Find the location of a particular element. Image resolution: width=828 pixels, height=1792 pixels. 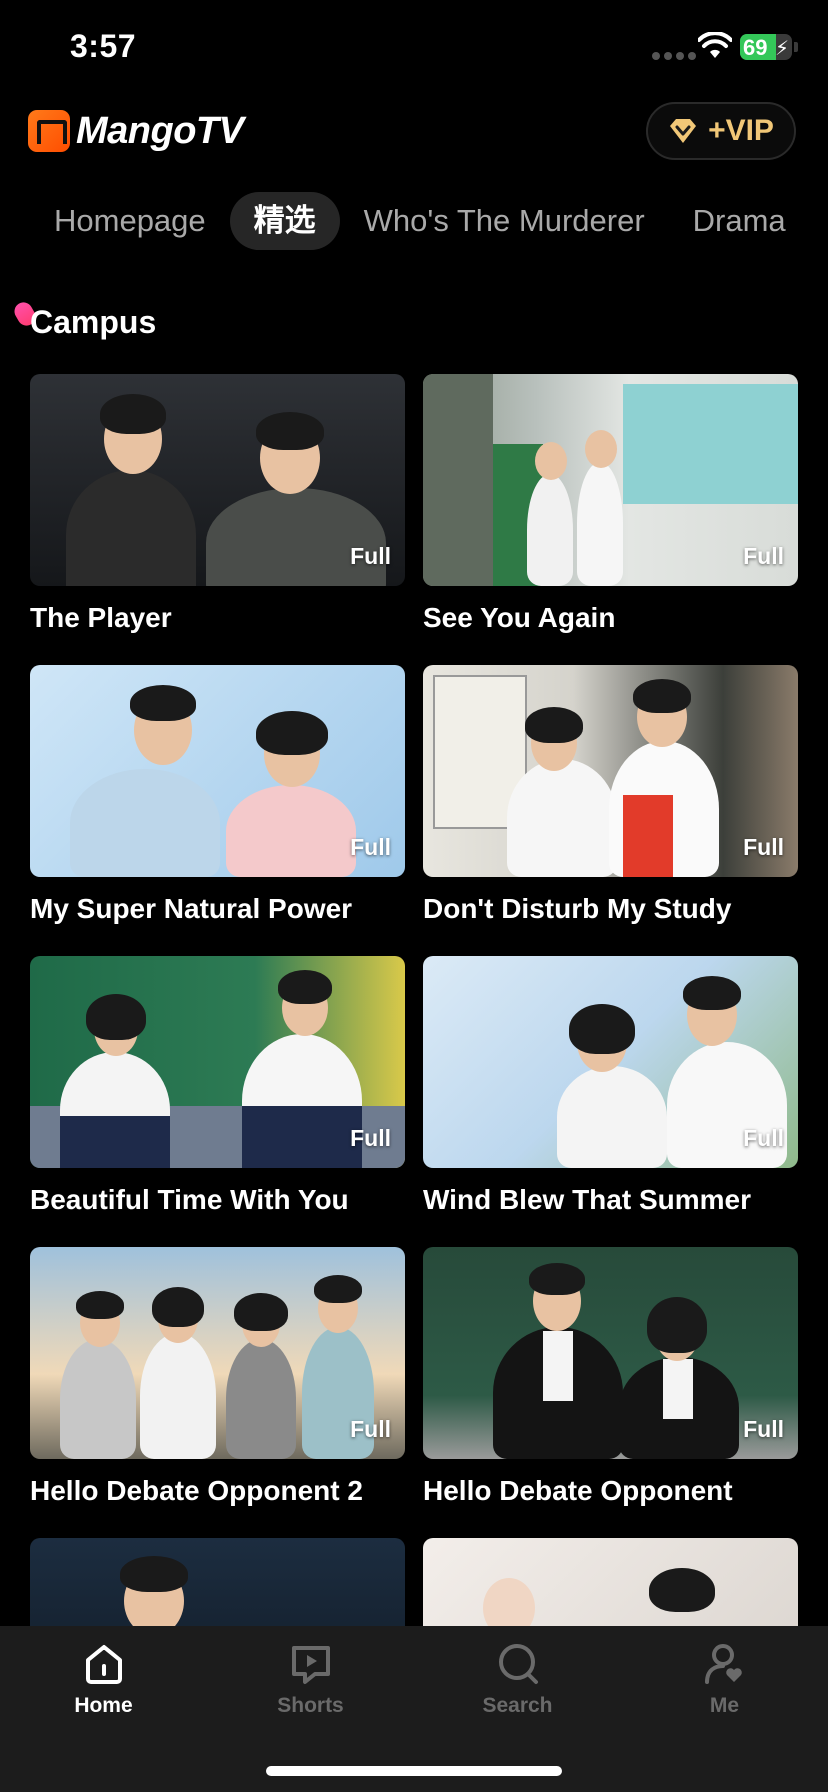

cellular-signal-icon is located at coordinates (674, 56).